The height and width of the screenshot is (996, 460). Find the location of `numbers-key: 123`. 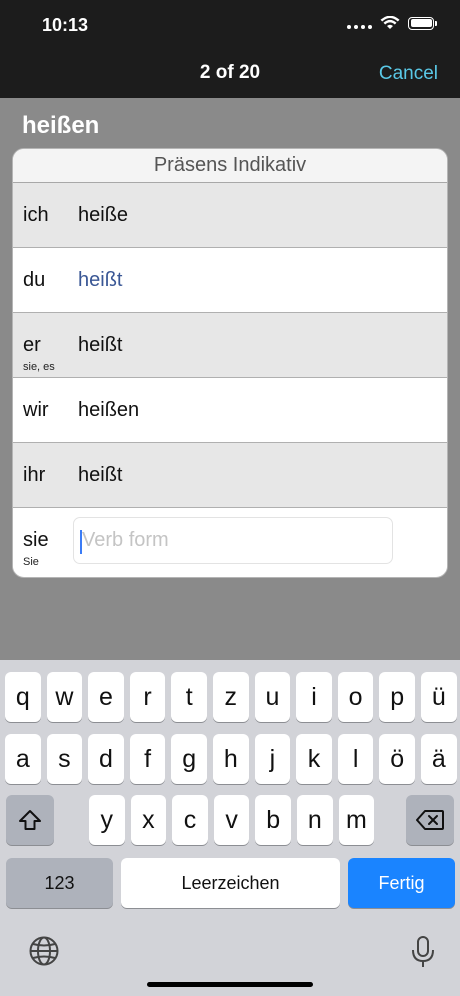

numbers-key: 123 is located at coordinates (59, 883).